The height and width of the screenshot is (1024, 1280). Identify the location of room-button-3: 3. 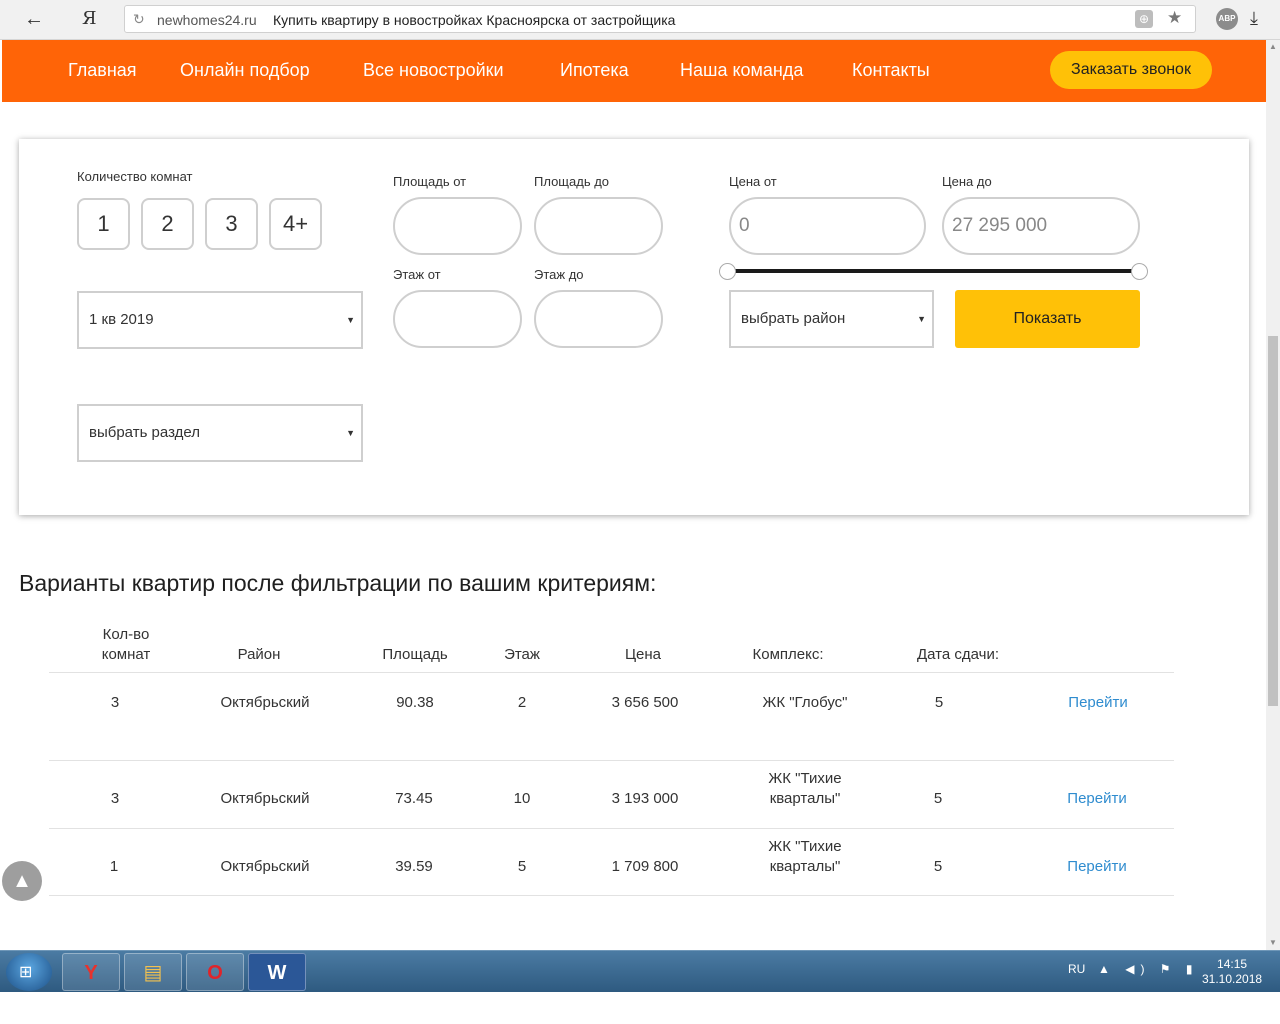
(231, 224).